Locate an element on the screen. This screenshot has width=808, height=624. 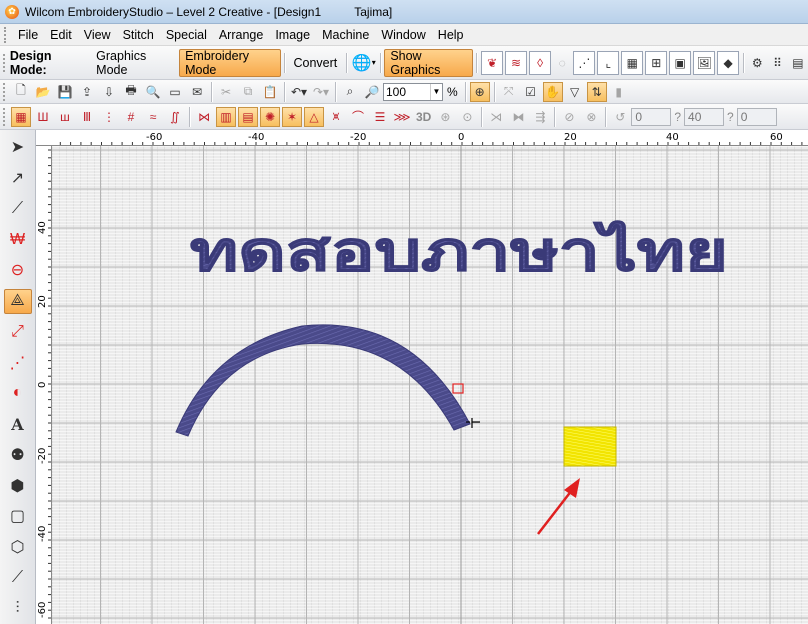
align-icon: ⫶ is located at coordinates (18, 608).